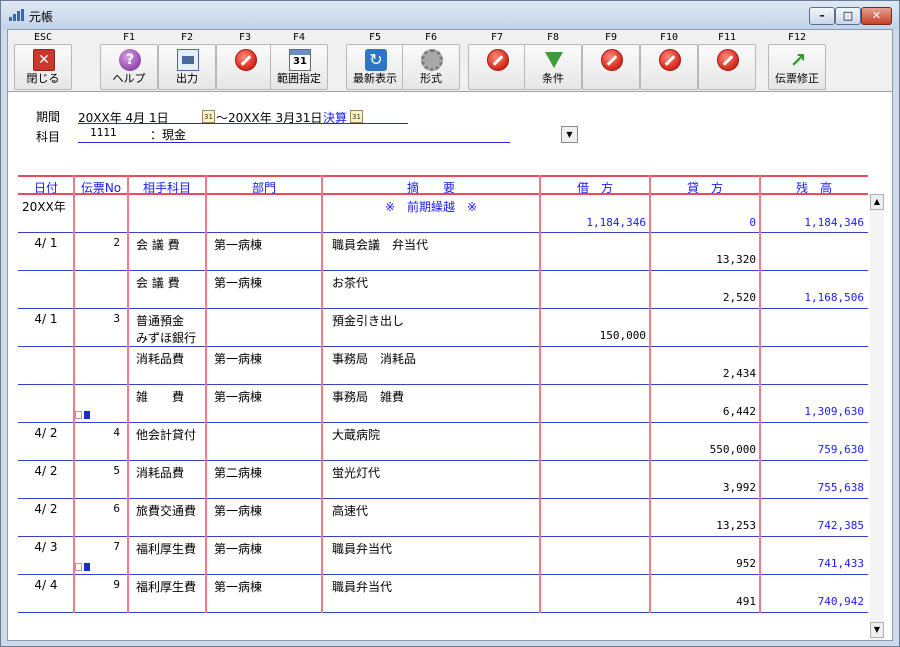  What do you see at coordinates (443, 442) in the screenshot?
I see `table-row: 4/ 2 4 他会計貸付 大蔵病院 550,000 759,630` at bounding box center [443, 442].